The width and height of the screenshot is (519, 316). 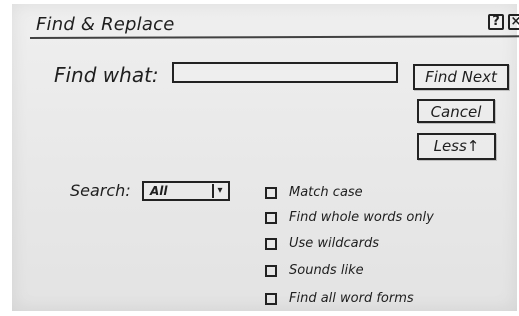 I want to click on match-case-checkbox, so click(x=271, y=193).